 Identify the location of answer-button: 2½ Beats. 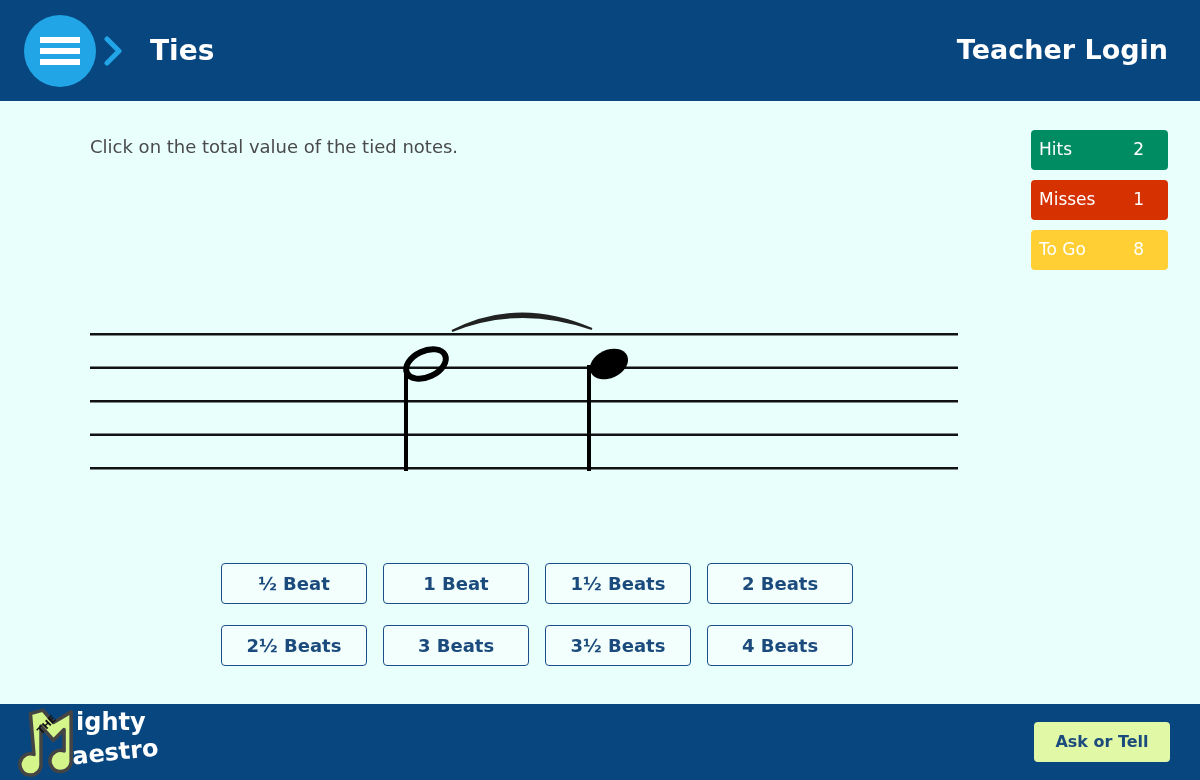
(294, 645).